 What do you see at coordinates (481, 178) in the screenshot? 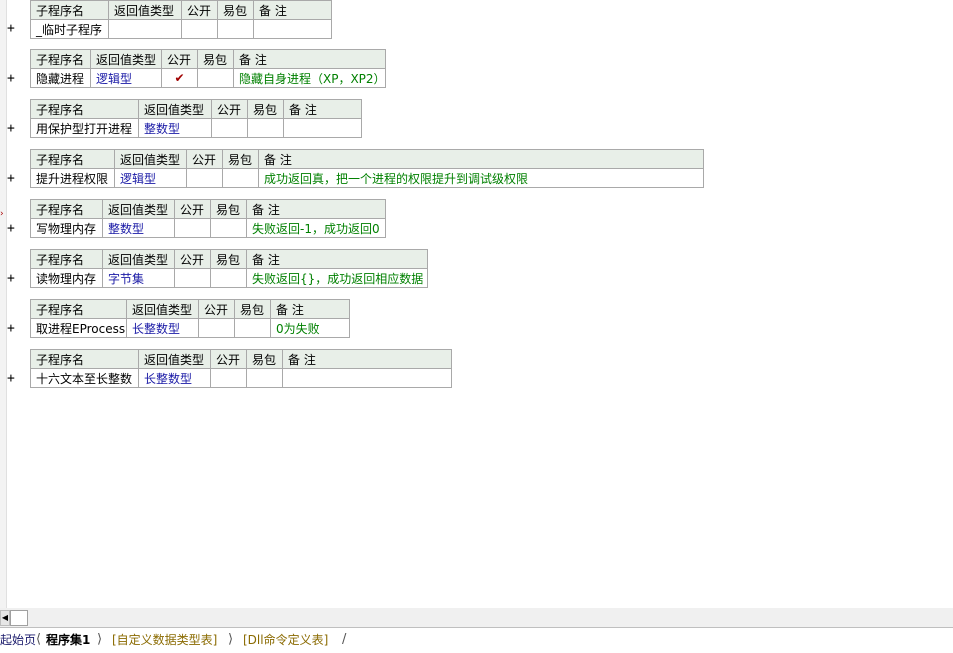
I see `note-cell: 成功返回真，把一个进程的权限提升到调试级权限` at bounding box center [481, 178].